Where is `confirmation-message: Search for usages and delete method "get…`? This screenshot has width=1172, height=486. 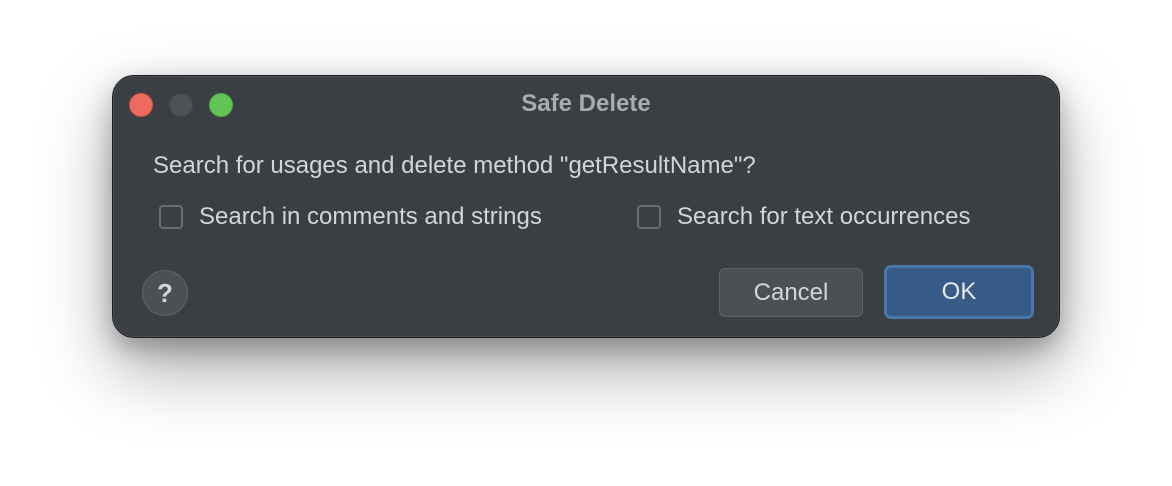 confirmation-message: Search for usages and delete method "get… is located at coordinates (454, 165).